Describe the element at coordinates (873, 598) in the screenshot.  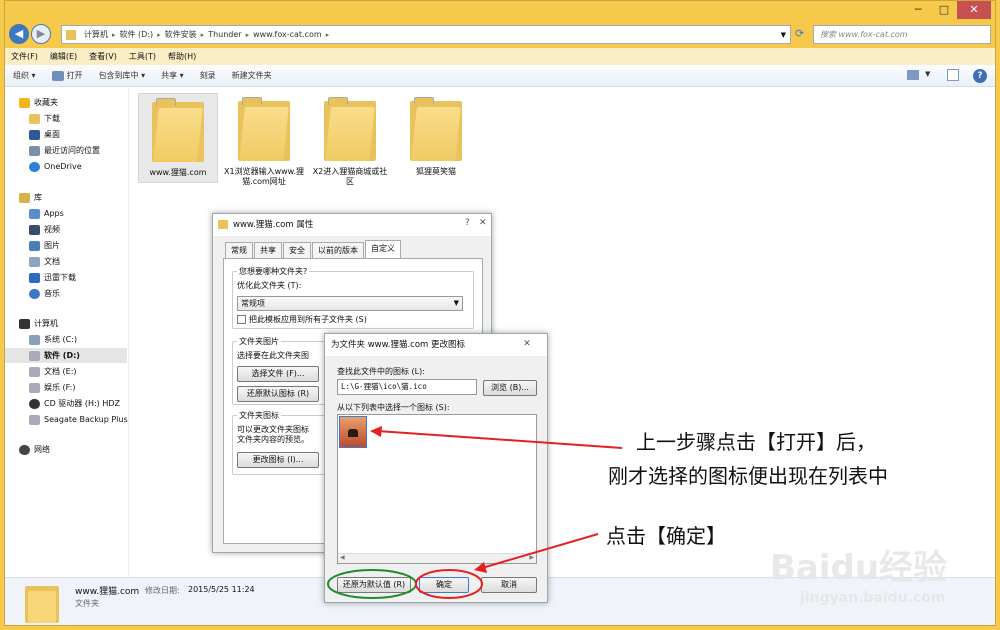
I see `watermark-url: jingyan.baidu.com` at that location.